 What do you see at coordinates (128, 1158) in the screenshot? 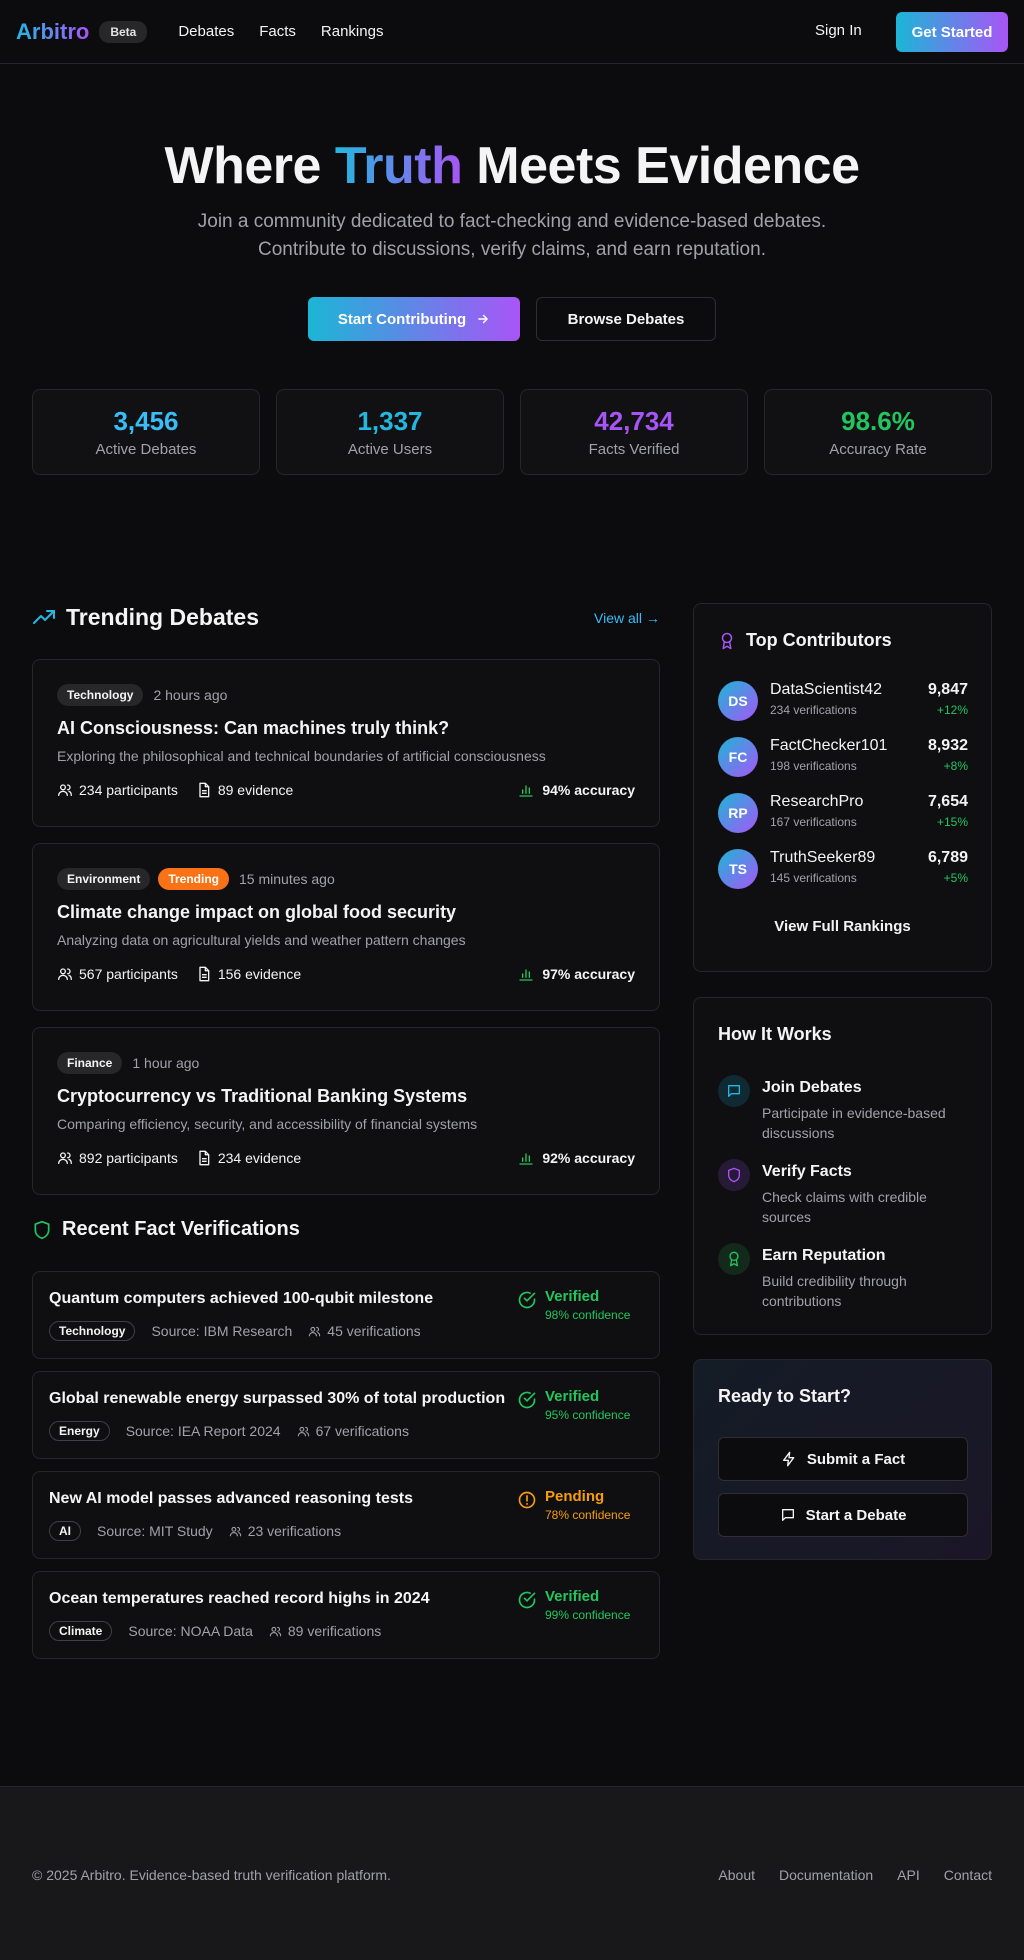
I see `participants-label: 892 participants` at bounding box center [128, 1158].